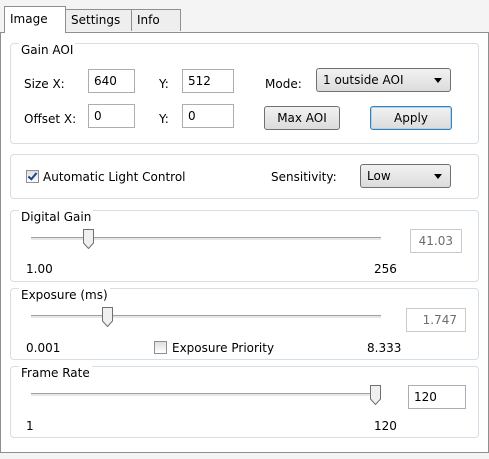 The height and width of the screenshot is (459, 489). I want to click on frame-rate-value-field: 120, so click(437, 397).